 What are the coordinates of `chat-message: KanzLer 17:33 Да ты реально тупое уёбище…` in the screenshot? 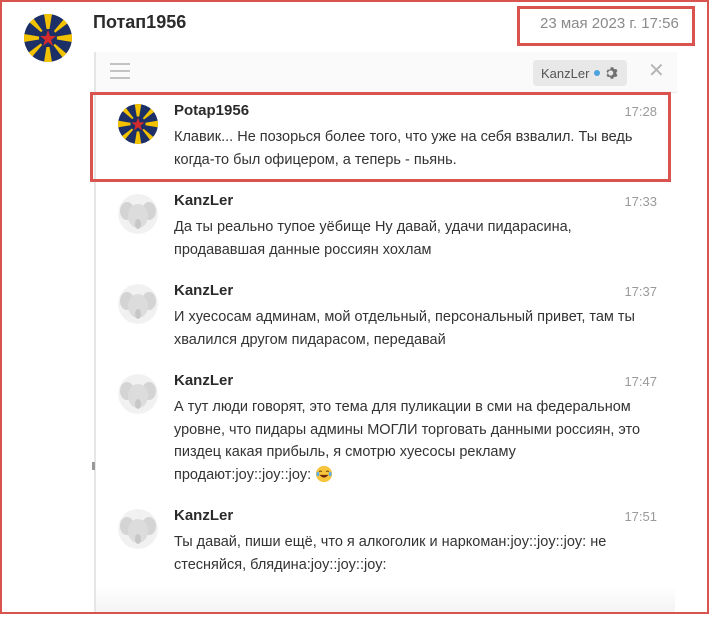 It's located at (386, 229).